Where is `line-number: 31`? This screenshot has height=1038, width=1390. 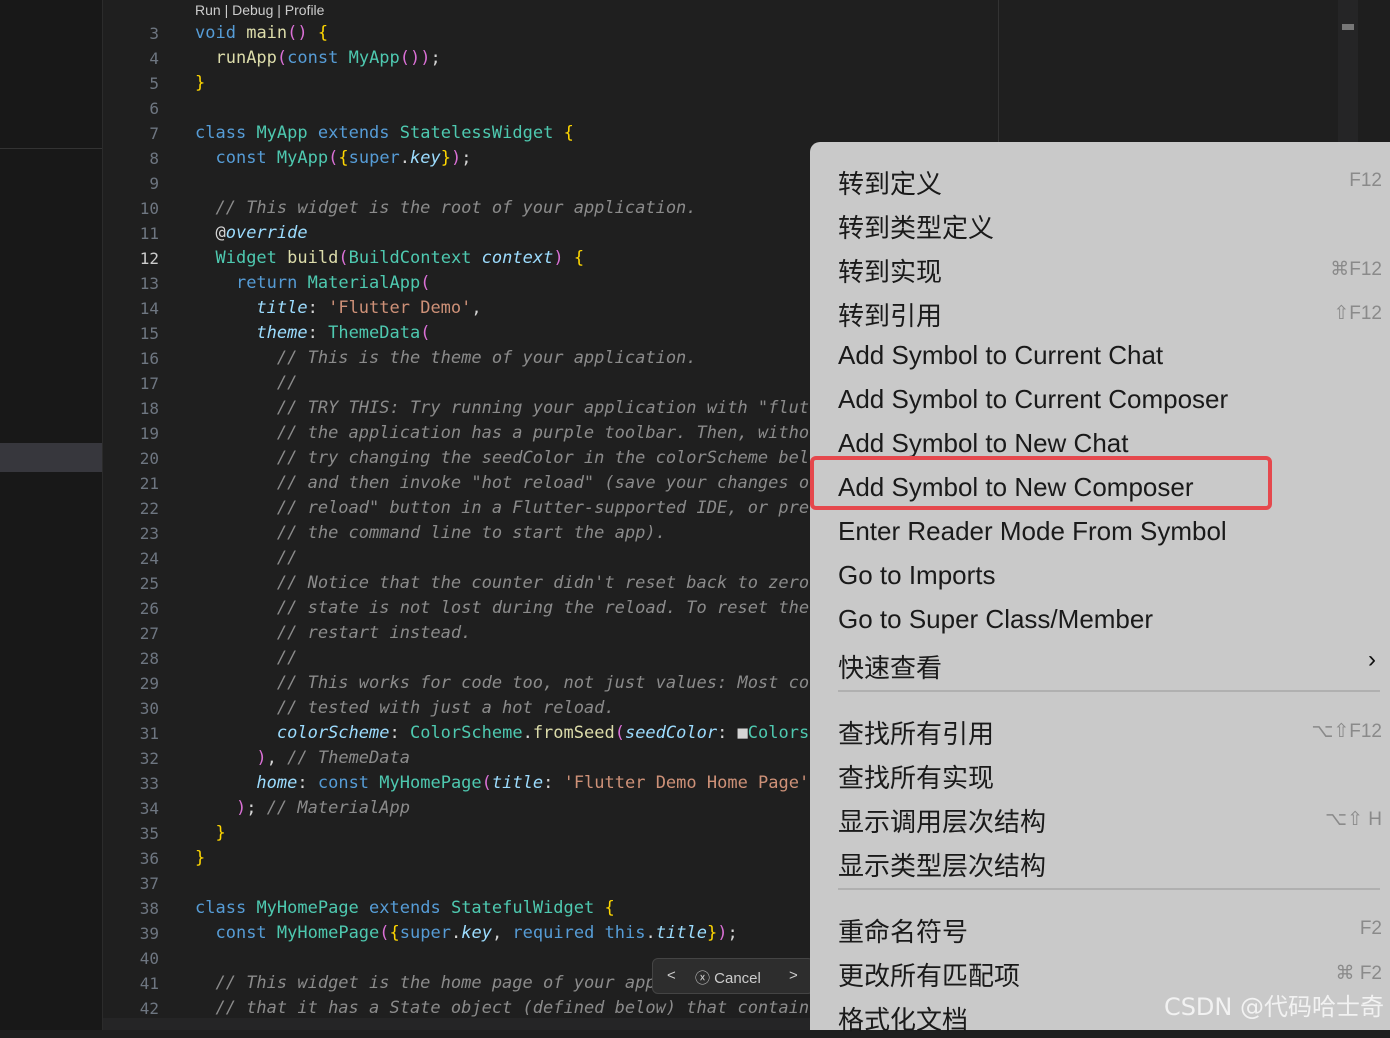 line-number: 31 is located at coordinates (149, 733).